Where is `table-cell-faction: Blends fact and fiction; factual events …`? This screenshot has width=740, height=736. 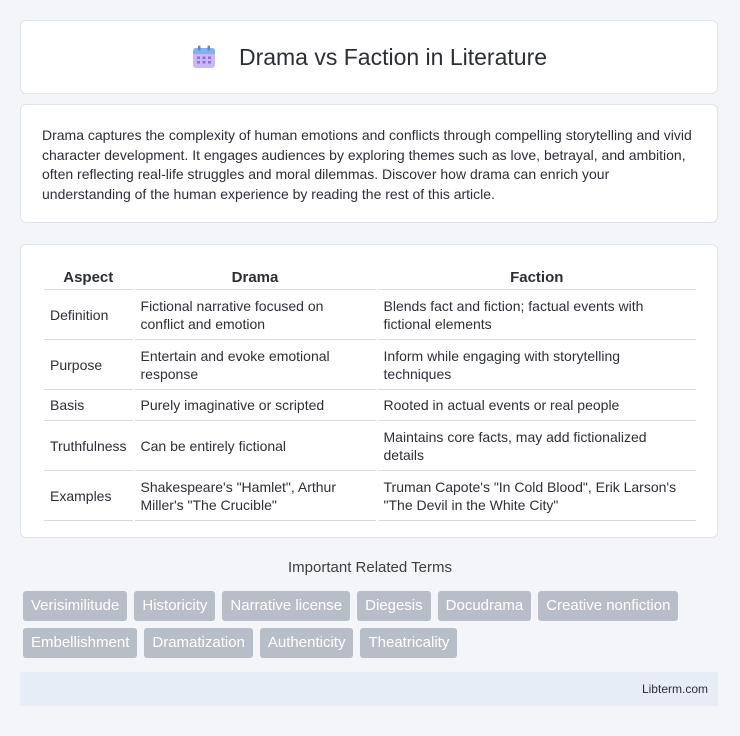 table-cell-faction: Blends fact and fiction; factual events … is located at coordinates (536, 315).